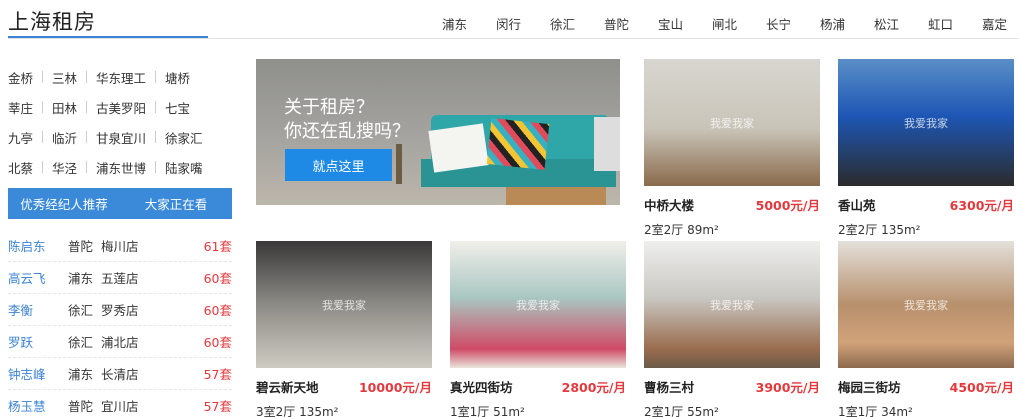 The width and height of the screenshot is (1019, 417). I want to click on area-link: 莘庄, so click(20, 107).